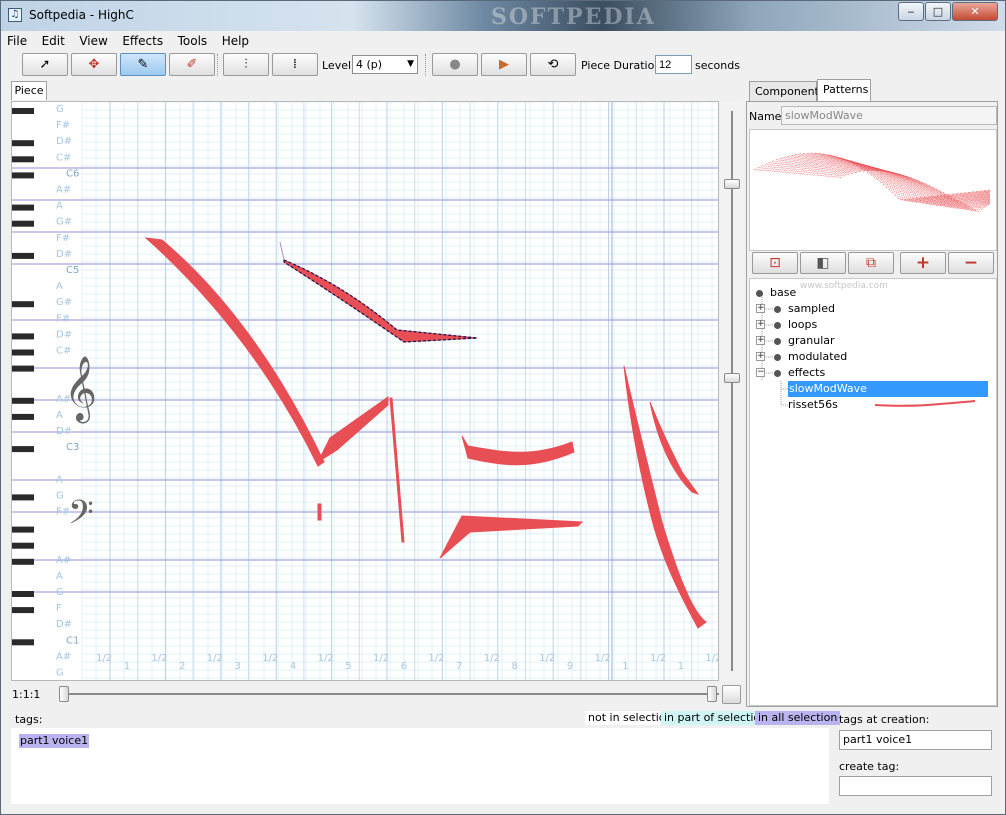 The width and height of the screenshot is (1006, 815). Describe the element at coordinates (915, 740) in the screenshot. I see `tags-at-creation-input: part1 voice1` at that location.